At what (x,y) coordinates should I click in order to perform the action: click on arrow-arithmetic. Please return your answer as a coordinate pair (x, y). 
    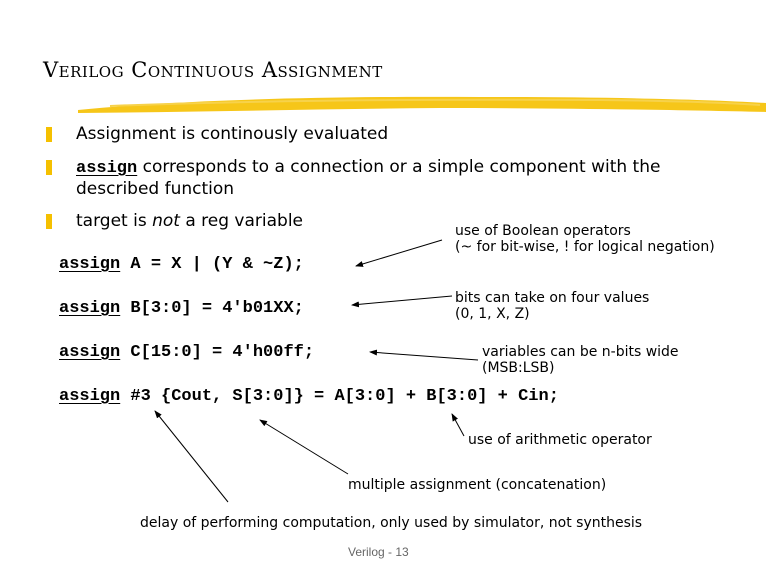
    Looking at the image, I should click on (458, 425).